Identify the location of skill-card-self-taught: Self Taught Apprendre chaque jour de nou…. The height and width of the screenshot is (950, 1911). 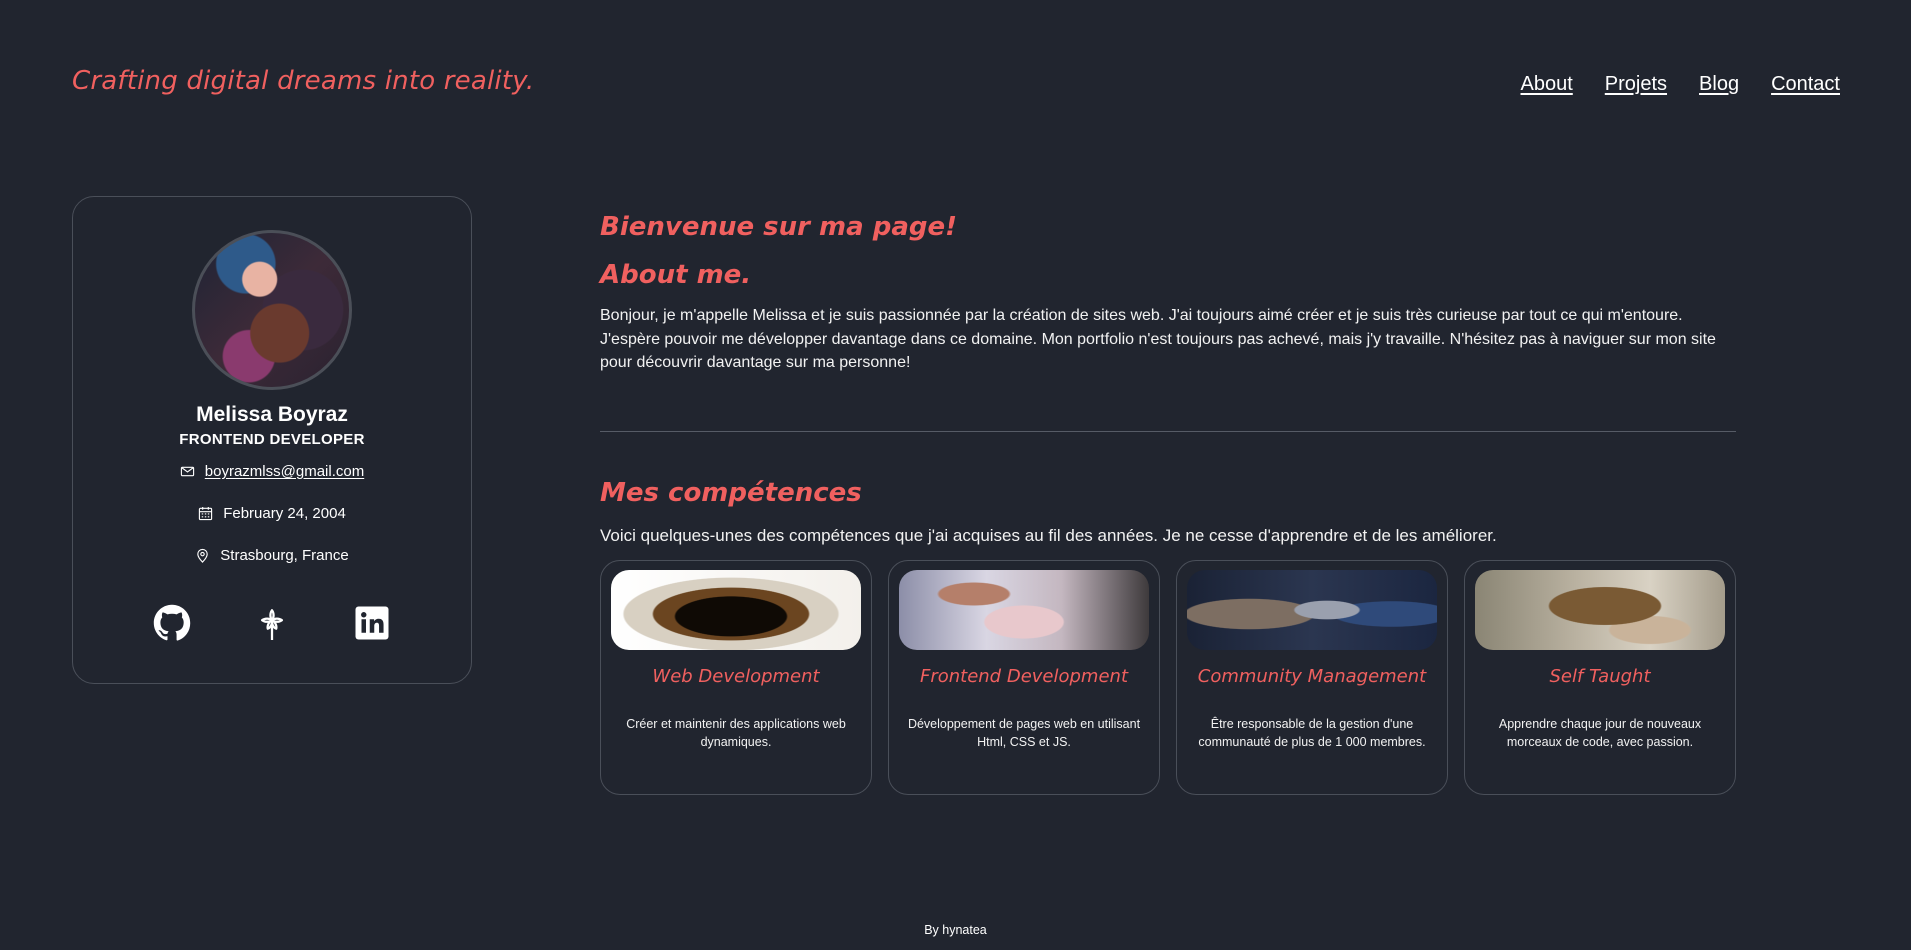
(1600, 677).